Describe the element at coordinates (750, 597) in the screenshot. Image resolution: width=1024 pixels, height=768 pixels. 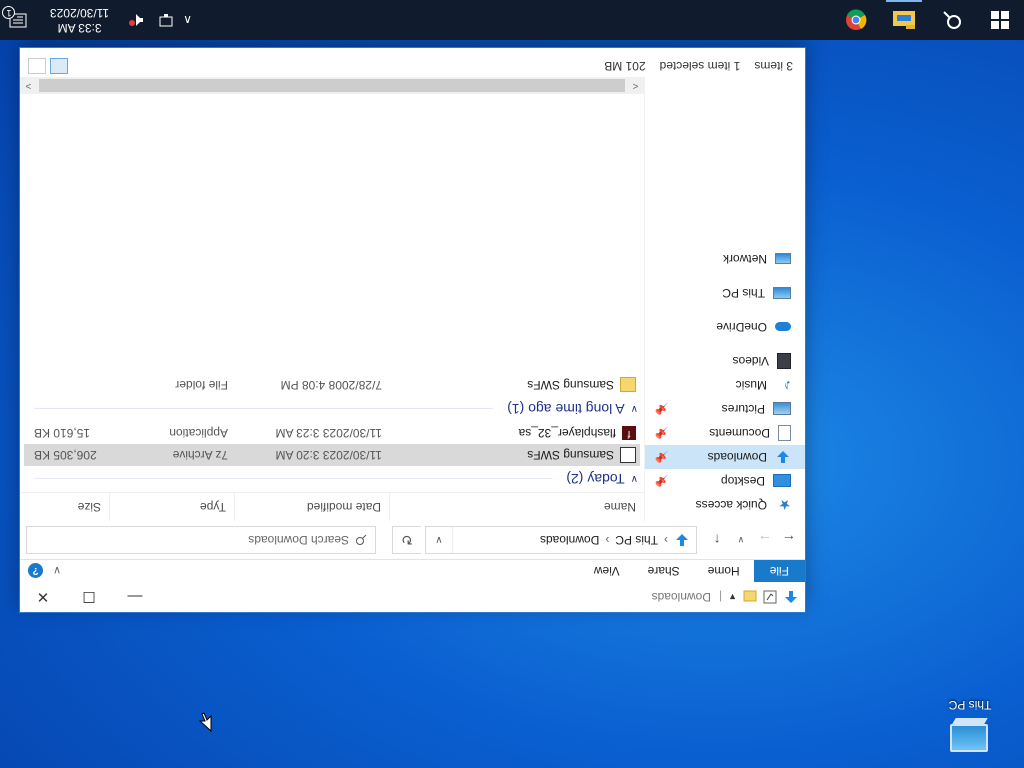
I see `new-folder-icon` at that location.